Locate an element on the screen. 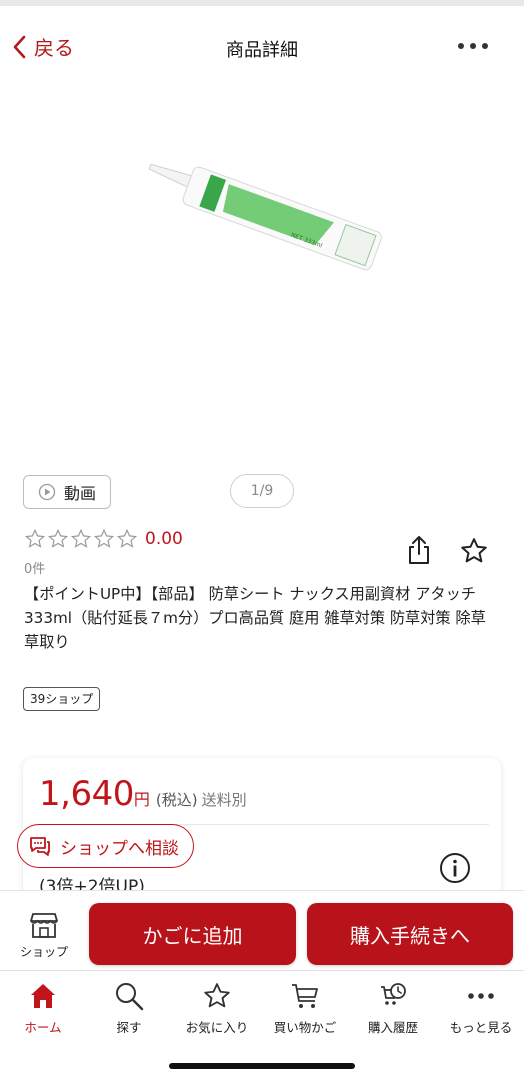  tab-label: ホーム is located at coordinates (43, 1027).